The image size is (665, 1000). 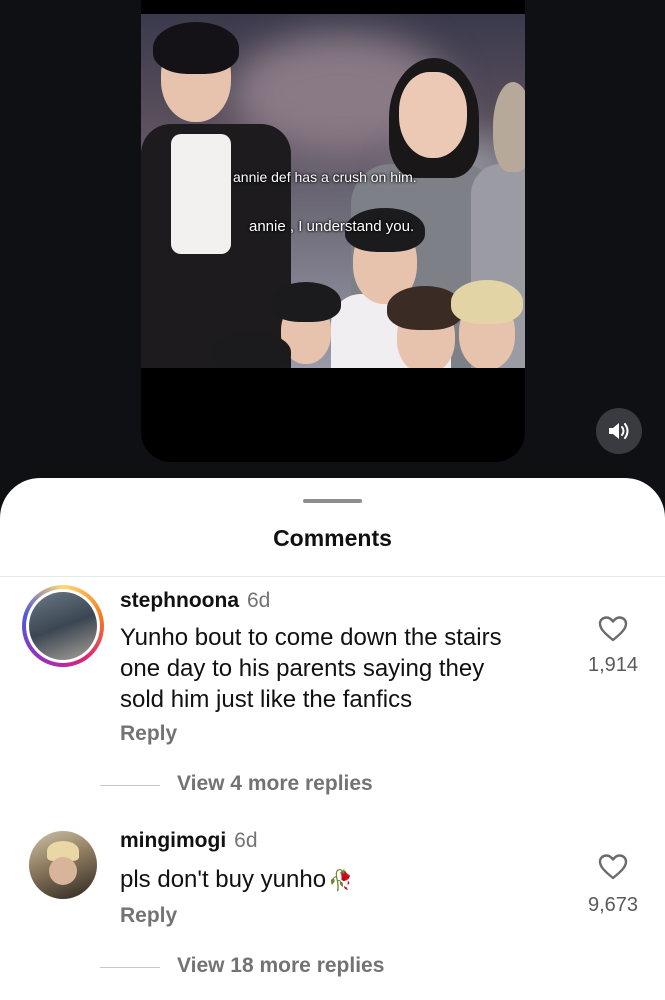 I want to click on comment-username: mingimogi 6d, so click(x=189, y=841).